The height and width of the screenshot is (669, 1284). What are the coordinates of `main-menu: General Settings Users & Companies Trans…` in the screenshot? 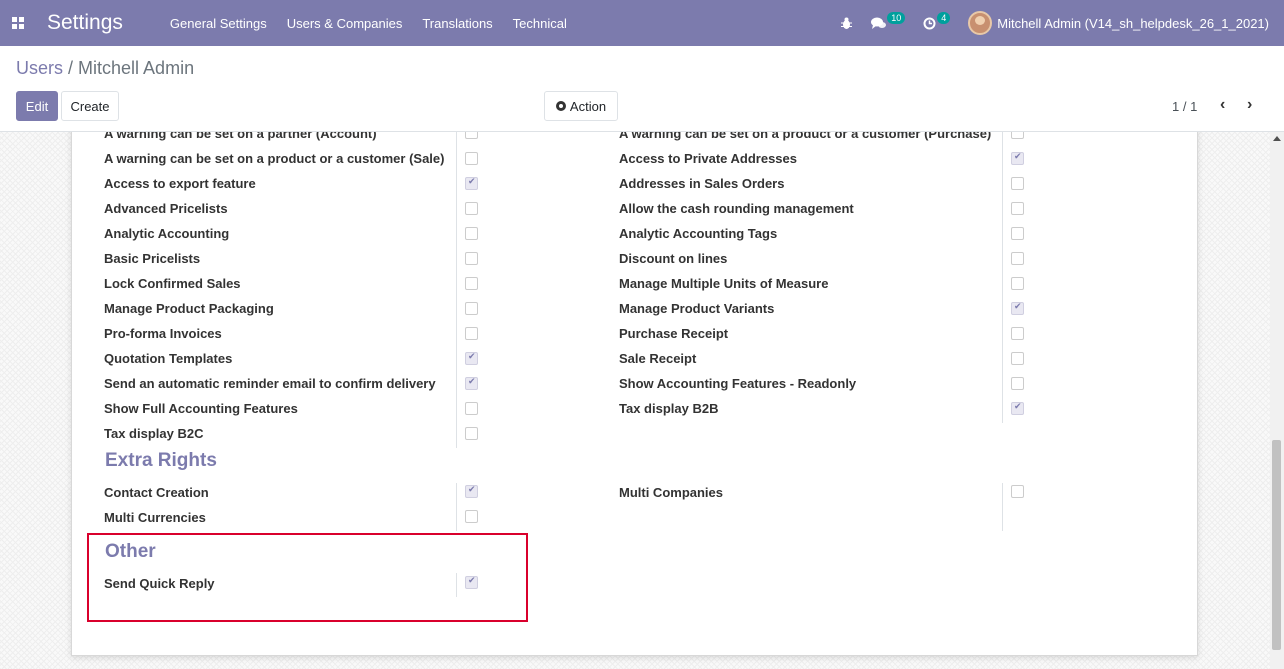 It's located at (378, 23).